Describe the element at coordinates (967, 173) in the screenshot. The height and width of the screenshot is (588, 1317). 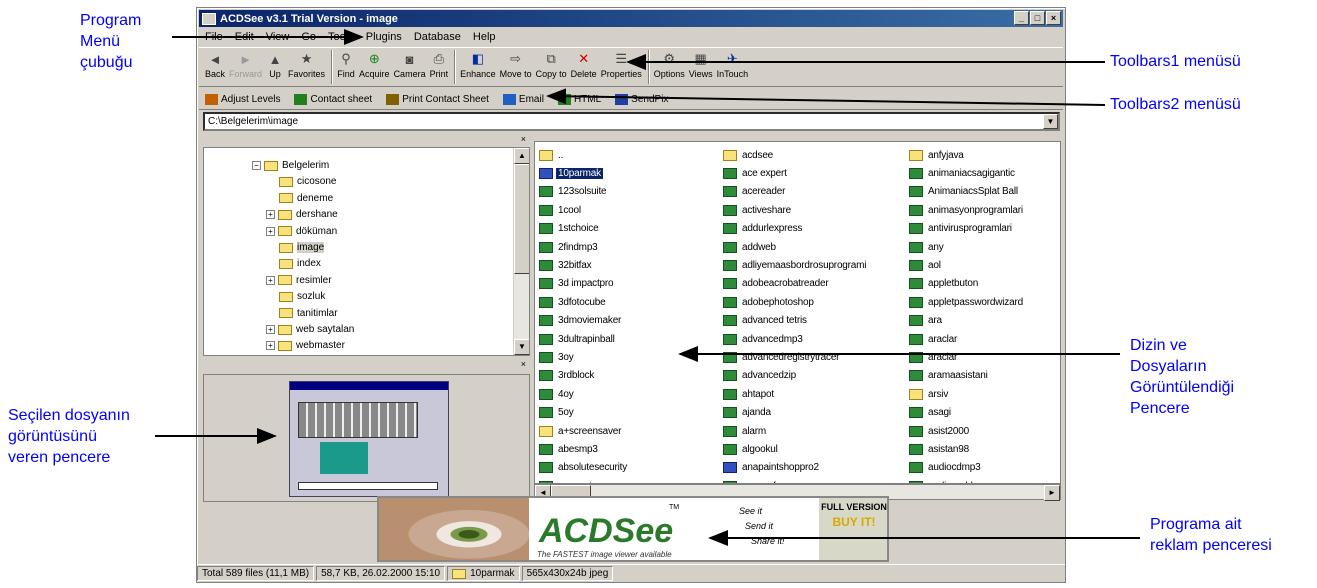
I see `file-item: animaniacsagigantic` at that location.